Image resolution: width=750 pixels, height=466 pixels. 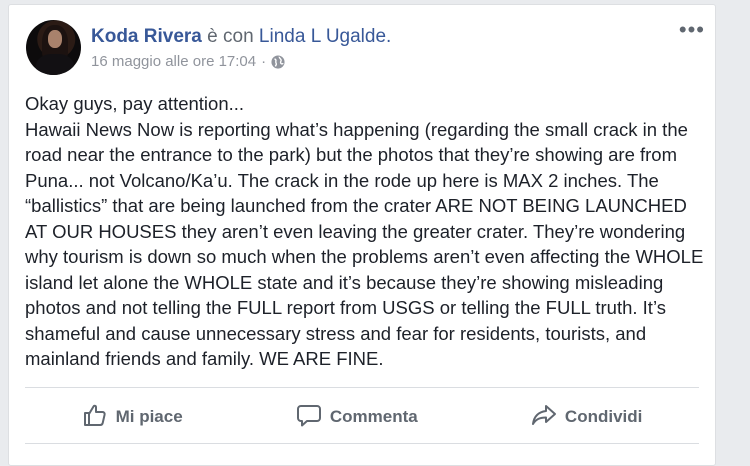 I want to click on tagged-user: Linda L Ugalde., so click(x=325, y=36).